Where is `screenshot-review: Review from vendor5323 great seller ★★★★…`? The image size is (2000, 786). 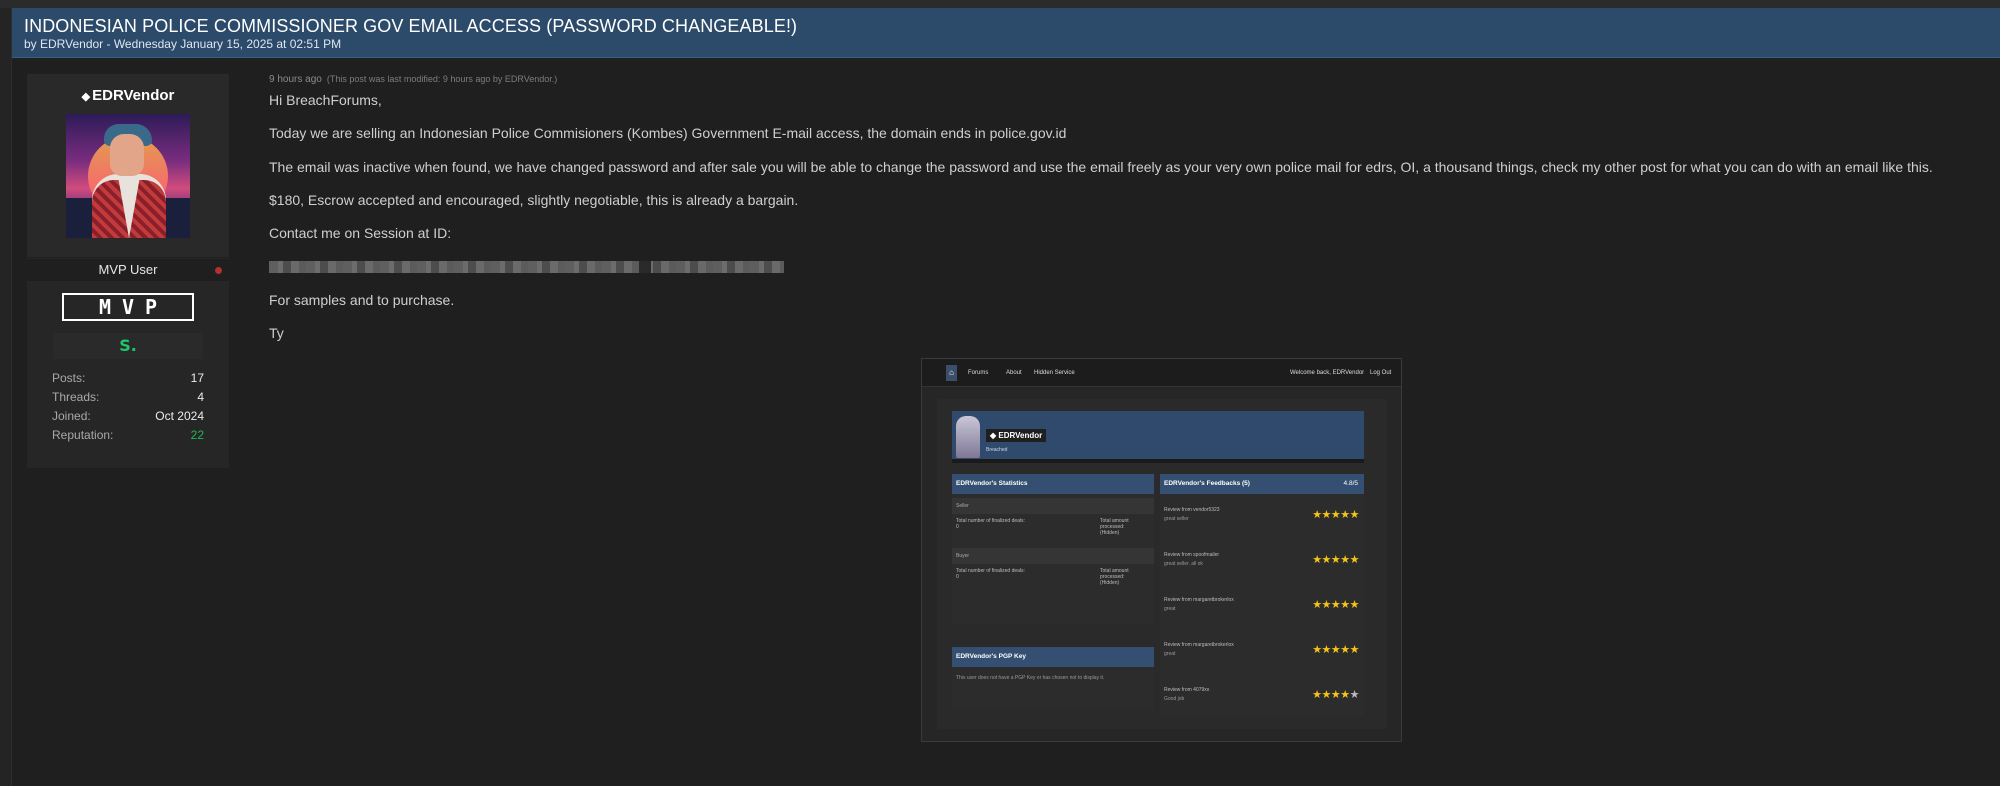 screenshot-review: Review from vendor5323 great seller ★★★★… is located at coordinates (1261, 514).